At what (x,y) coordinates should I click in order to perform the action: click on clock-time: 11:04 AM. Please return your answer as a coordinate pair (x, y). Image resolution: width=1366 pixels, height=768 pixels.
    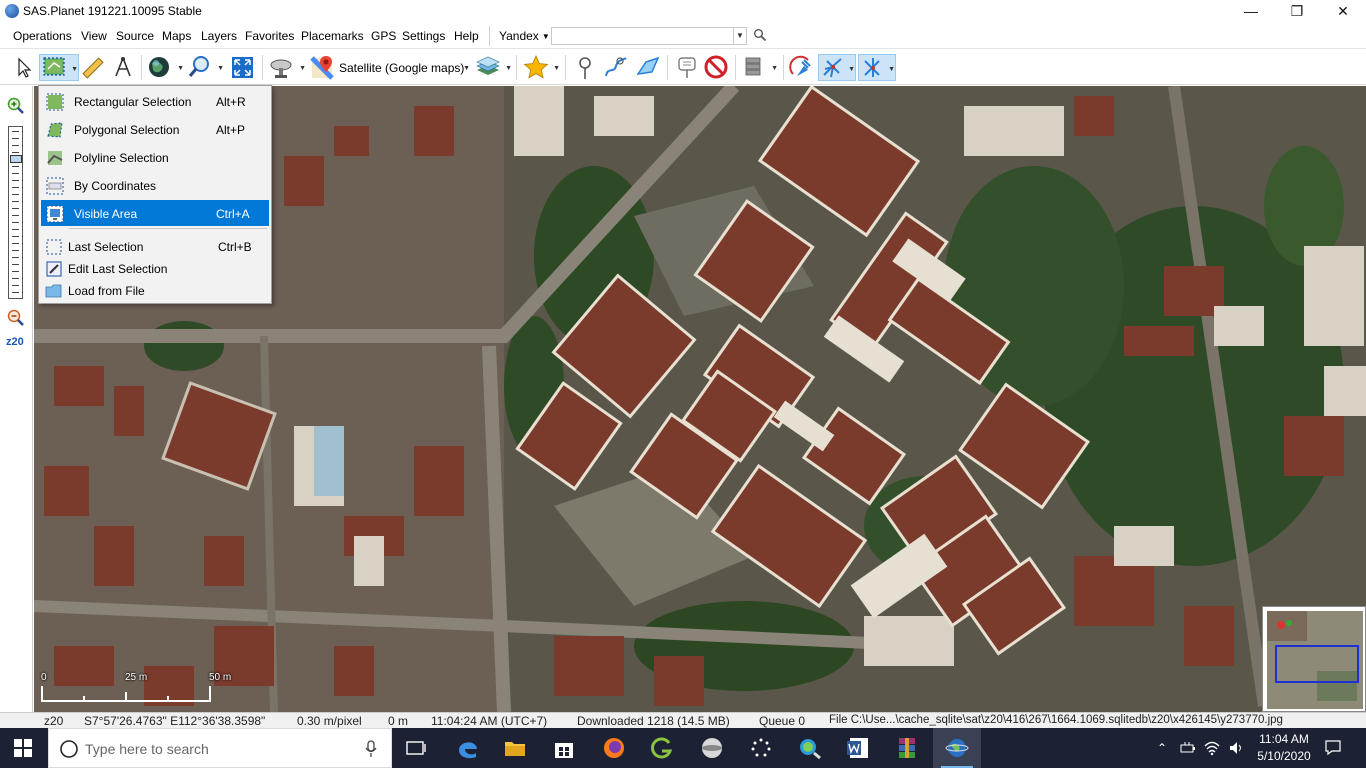
    Looking at the image, I should click on (1284, 739).